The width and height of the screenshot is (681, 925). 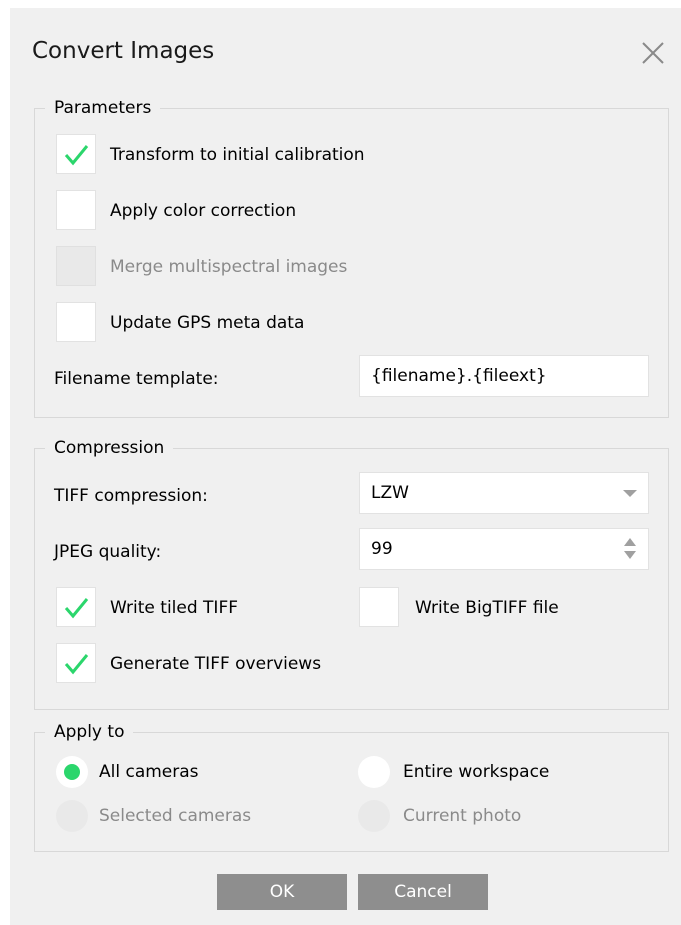 What do you see at coordinates (76, 210) in the screenshot?
I see `apply-color-correction-checkbox` at bounding box center [76, 210].